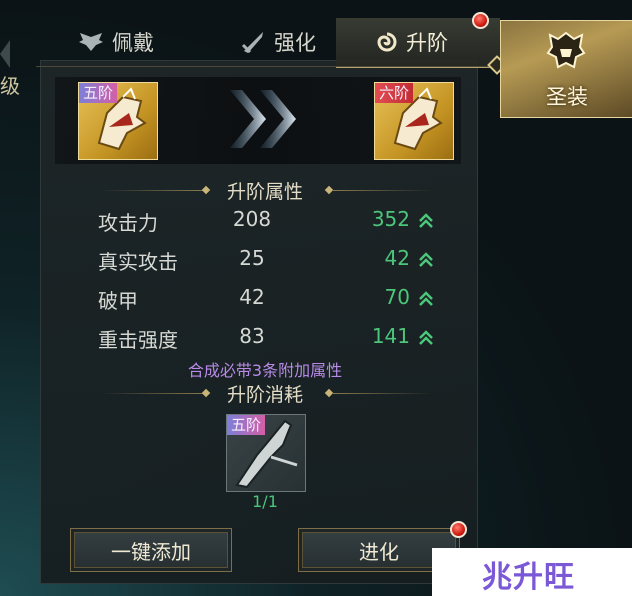 The width and height of the screenshot is (632, 596). I want to click on stat-old-value: 208, so click(252, 219).